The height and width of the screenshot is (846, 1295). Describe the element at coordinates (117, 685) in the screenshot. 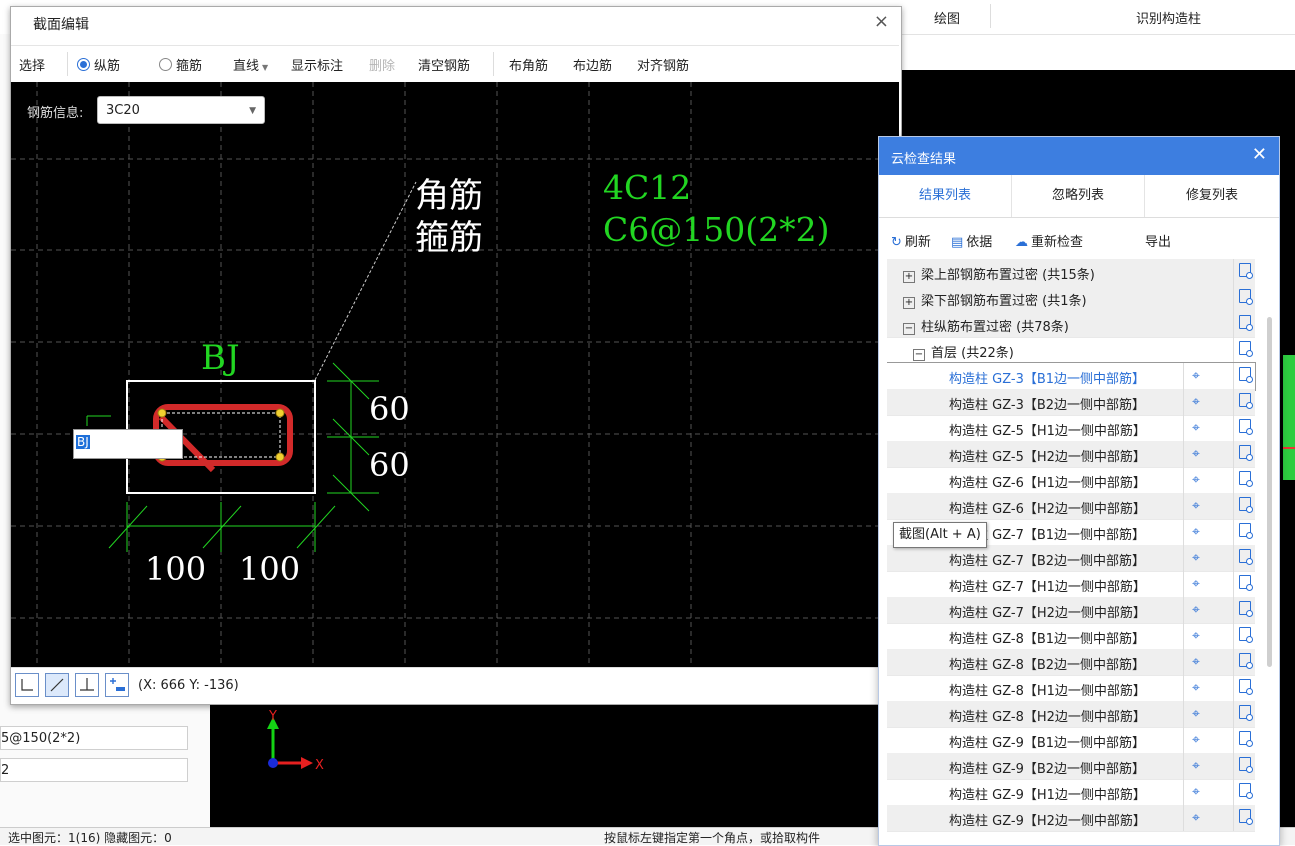

I see `snap-mode-button` at that location.